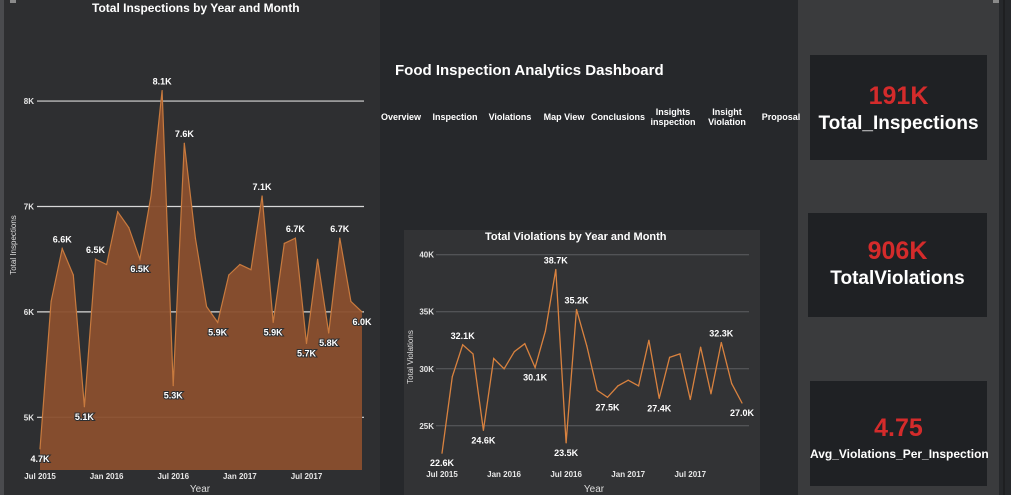 This screenshot has height=495, width=1011. Describe the element at coordinates (672, 117) in the screenshot. I see `nav-insights-inspection: Insights inspection` at that location.